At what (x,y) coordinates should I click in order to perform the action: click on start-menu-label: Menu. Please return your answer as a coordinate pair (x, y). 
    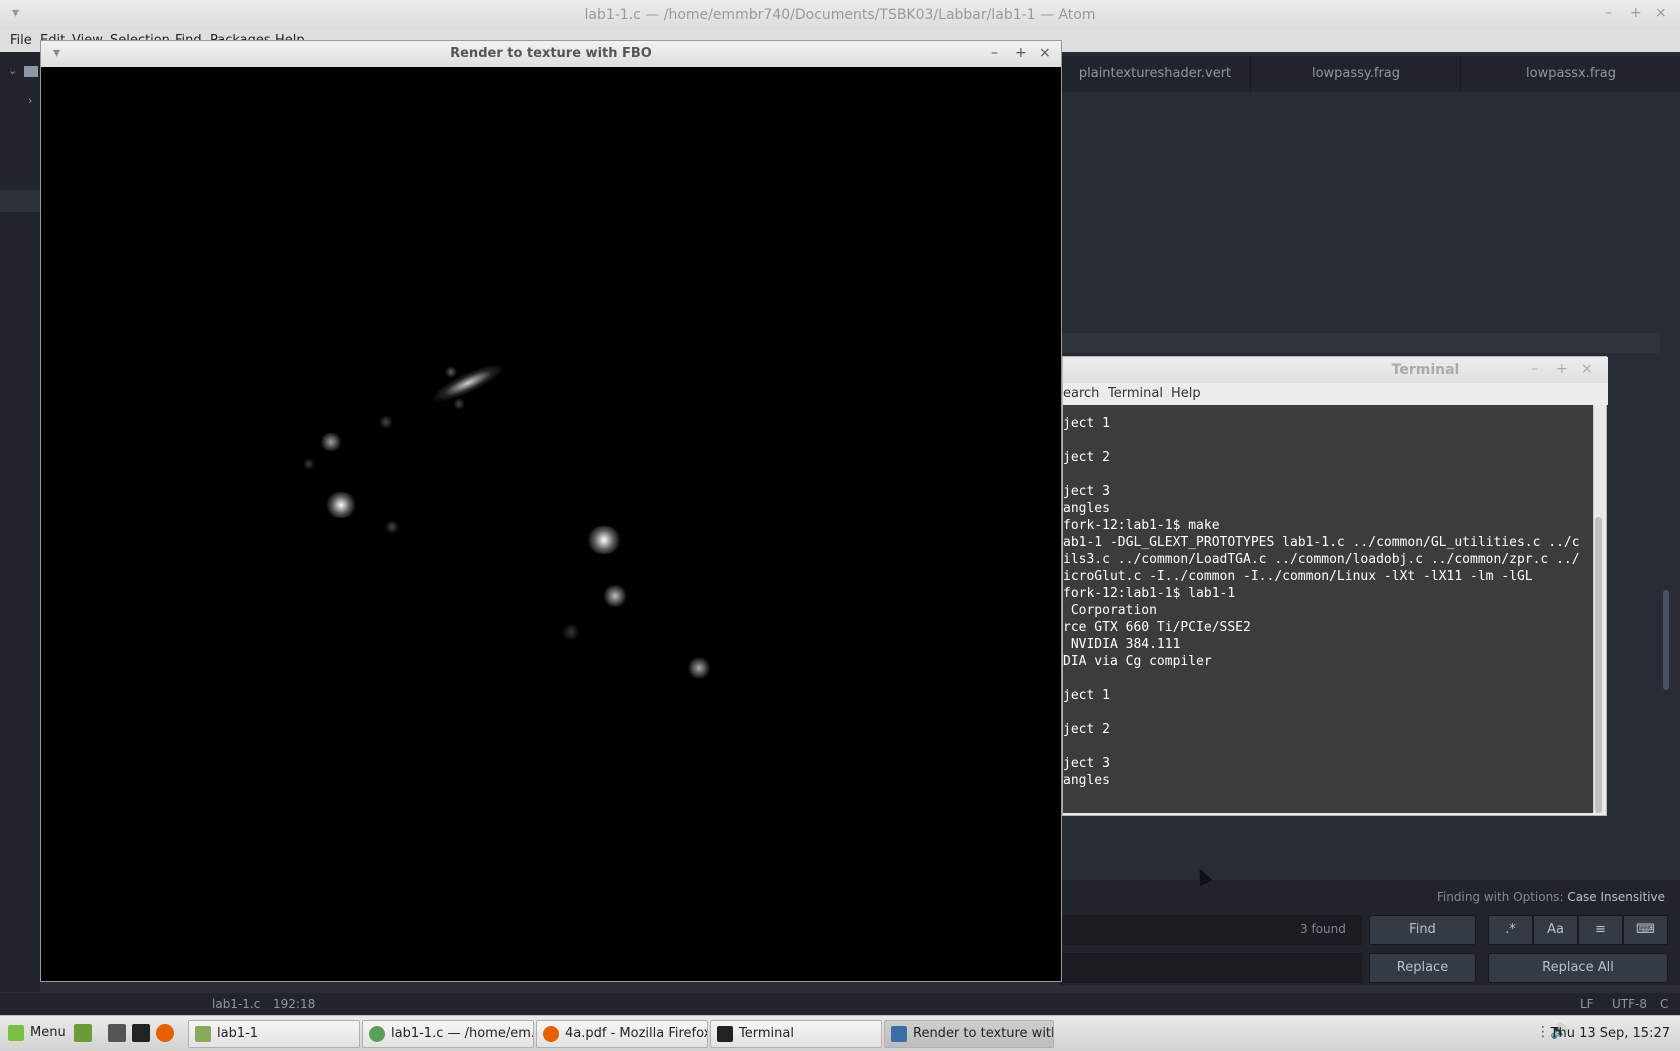
    Looking at the image, I should click on (48, 1032).